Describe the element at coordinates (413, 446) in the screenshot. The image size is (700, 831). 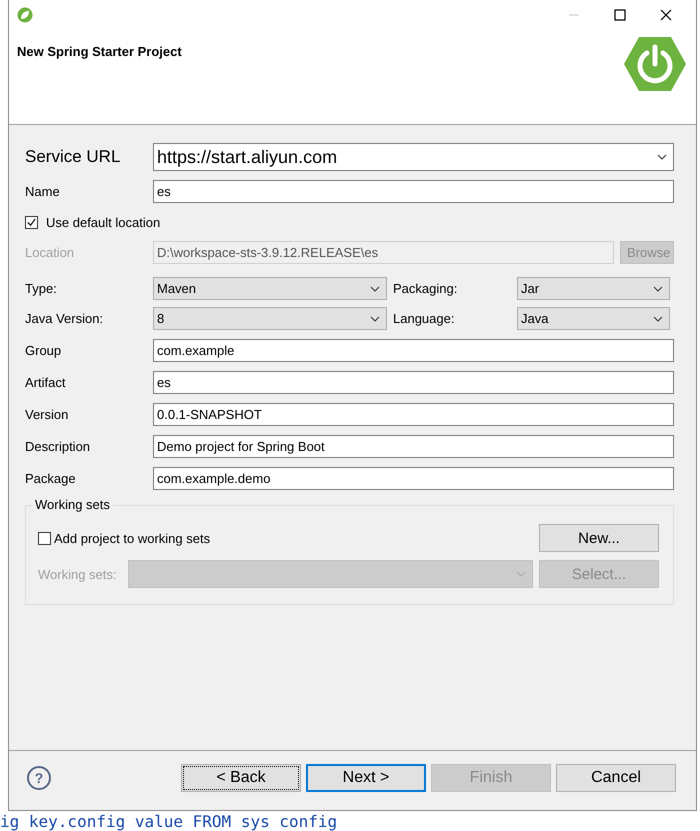
I see `text-input: Demo project for Spring Boot` at that location.